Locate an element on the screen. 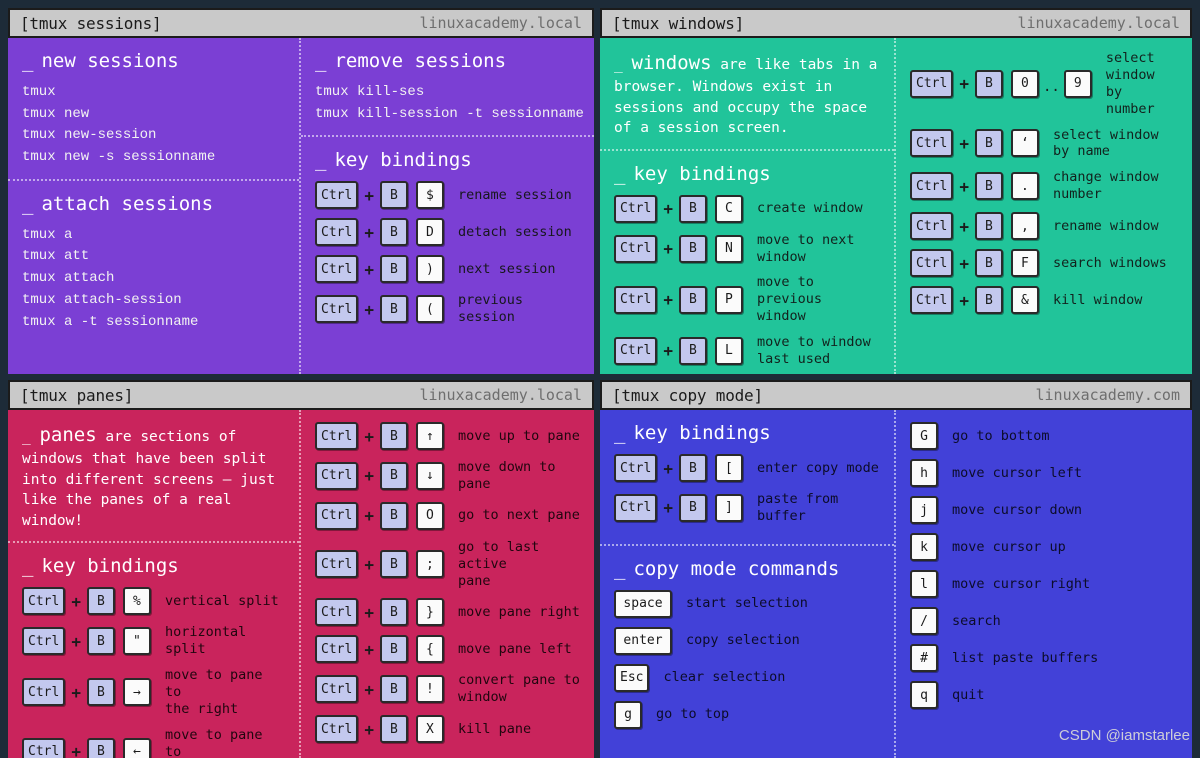 The image size is (1200, 758). action-key: ; is located at coordinates (430, 564).